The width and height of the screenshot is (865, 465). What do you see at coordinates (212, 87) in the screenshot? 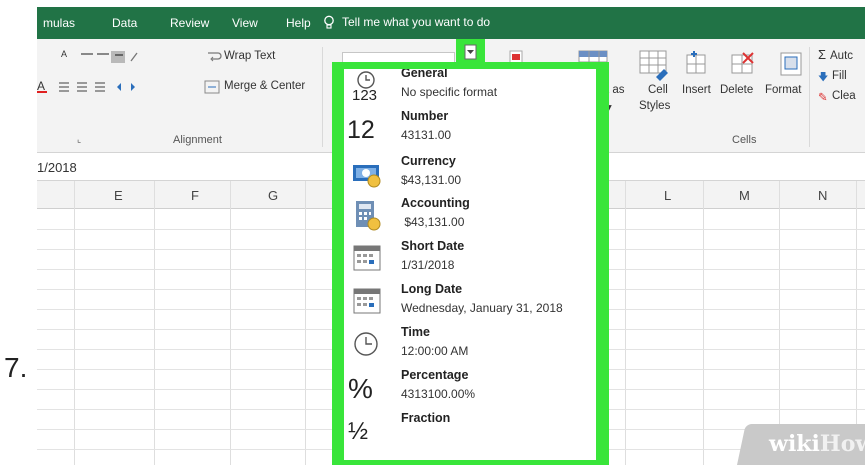
I see `merge-center-icon` at bounding box center [212, 87].